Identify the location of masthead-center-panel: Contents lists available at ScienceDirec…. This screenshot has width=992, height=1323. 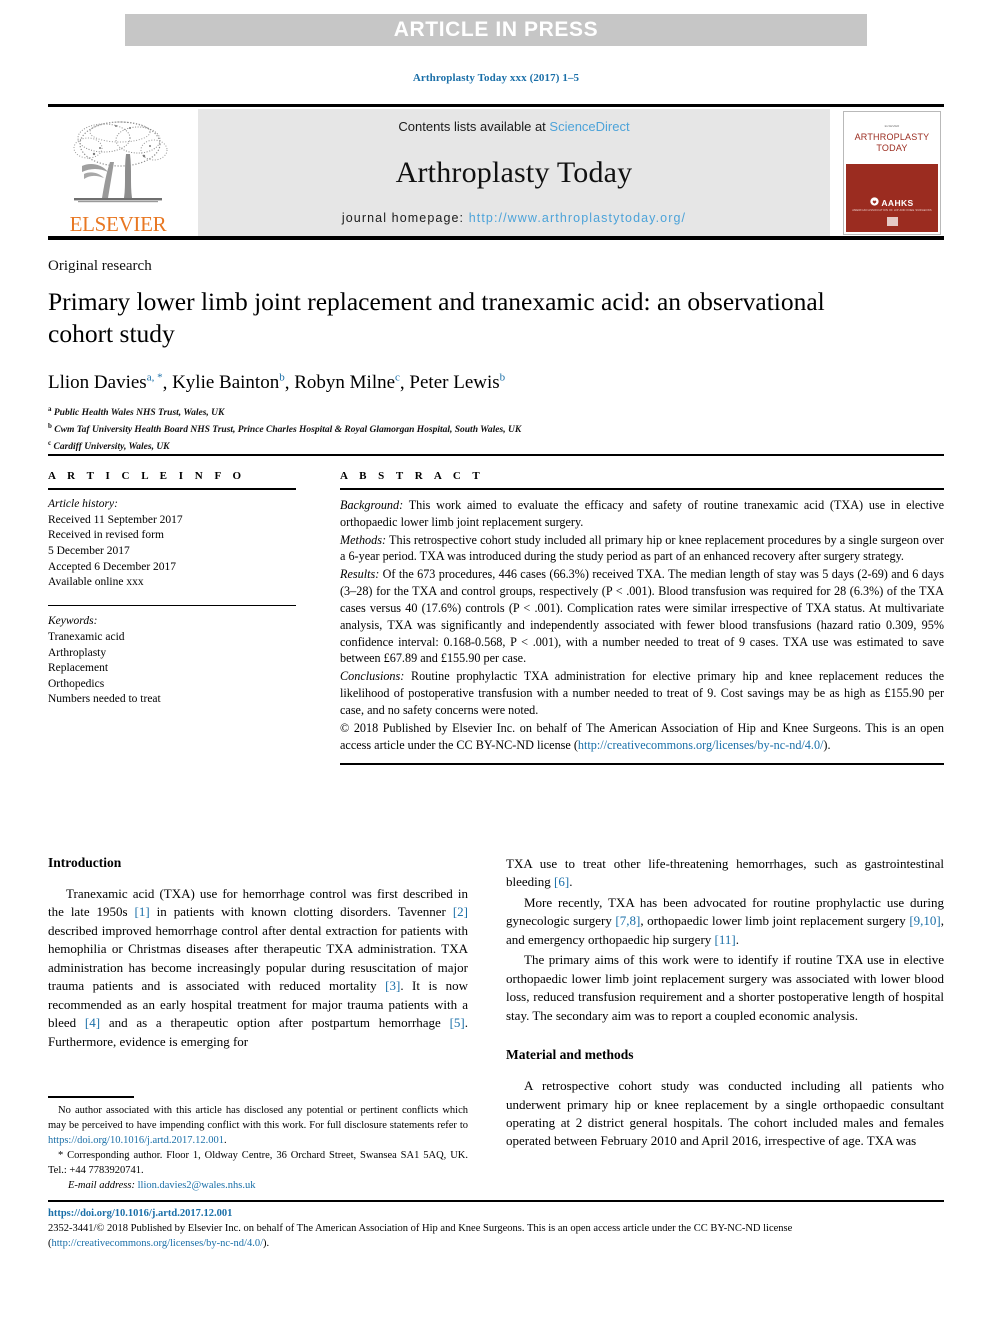
(514, 173).